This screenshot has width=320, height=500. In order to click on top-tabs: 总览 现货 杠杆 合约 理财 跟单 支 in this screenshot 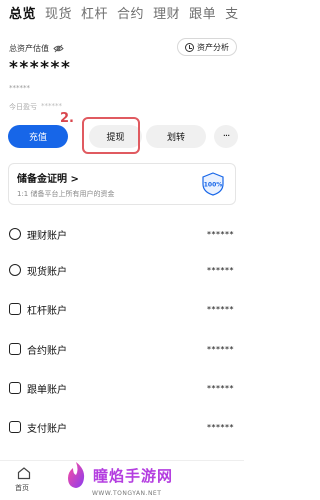, I will do `click(126, 15)`.